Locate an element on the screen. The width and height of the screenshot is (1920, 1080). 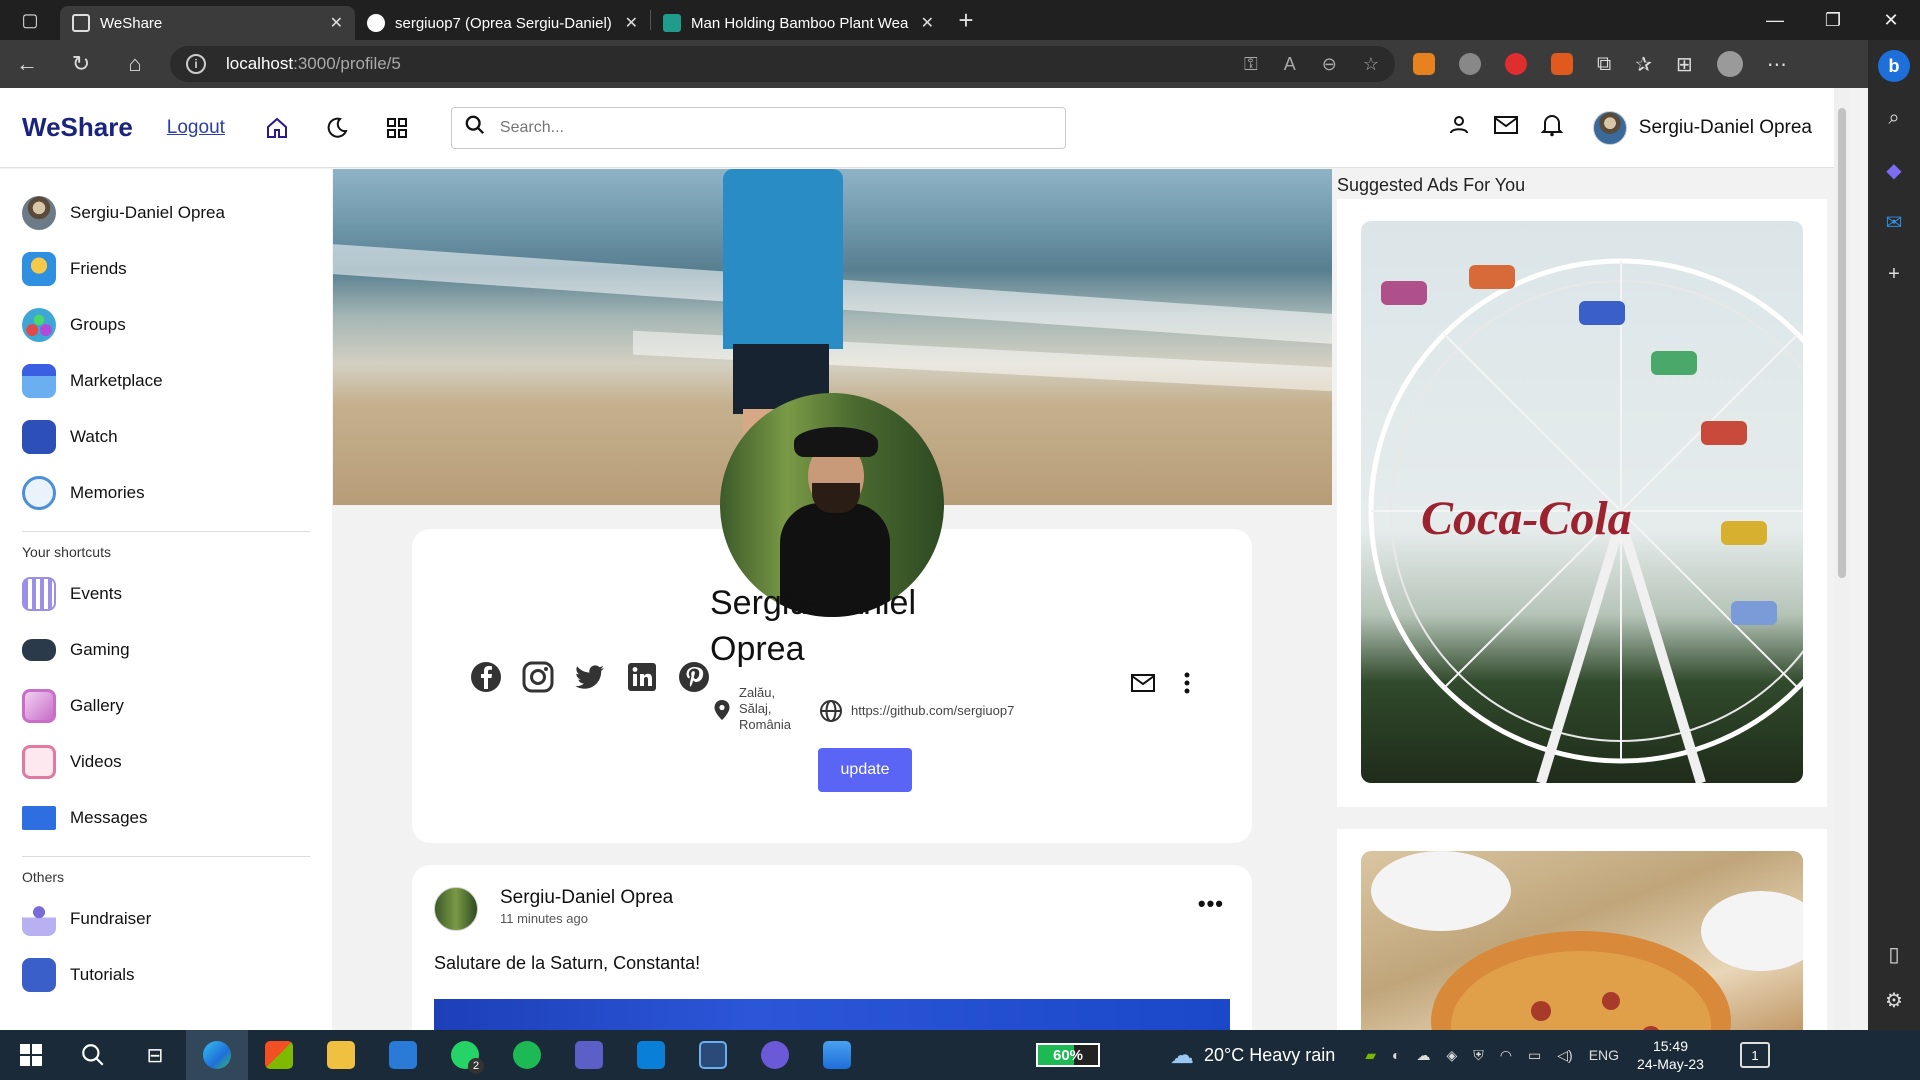
battery-tray-icon: ▭ is located at coordinates (1534, 1055).